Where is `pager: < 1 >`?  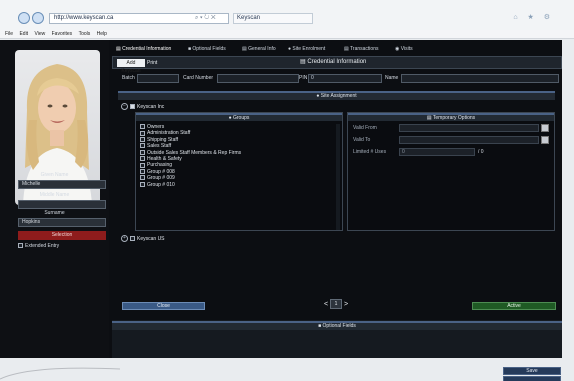 pager: < 1 > is located at coordinates (336, 305).